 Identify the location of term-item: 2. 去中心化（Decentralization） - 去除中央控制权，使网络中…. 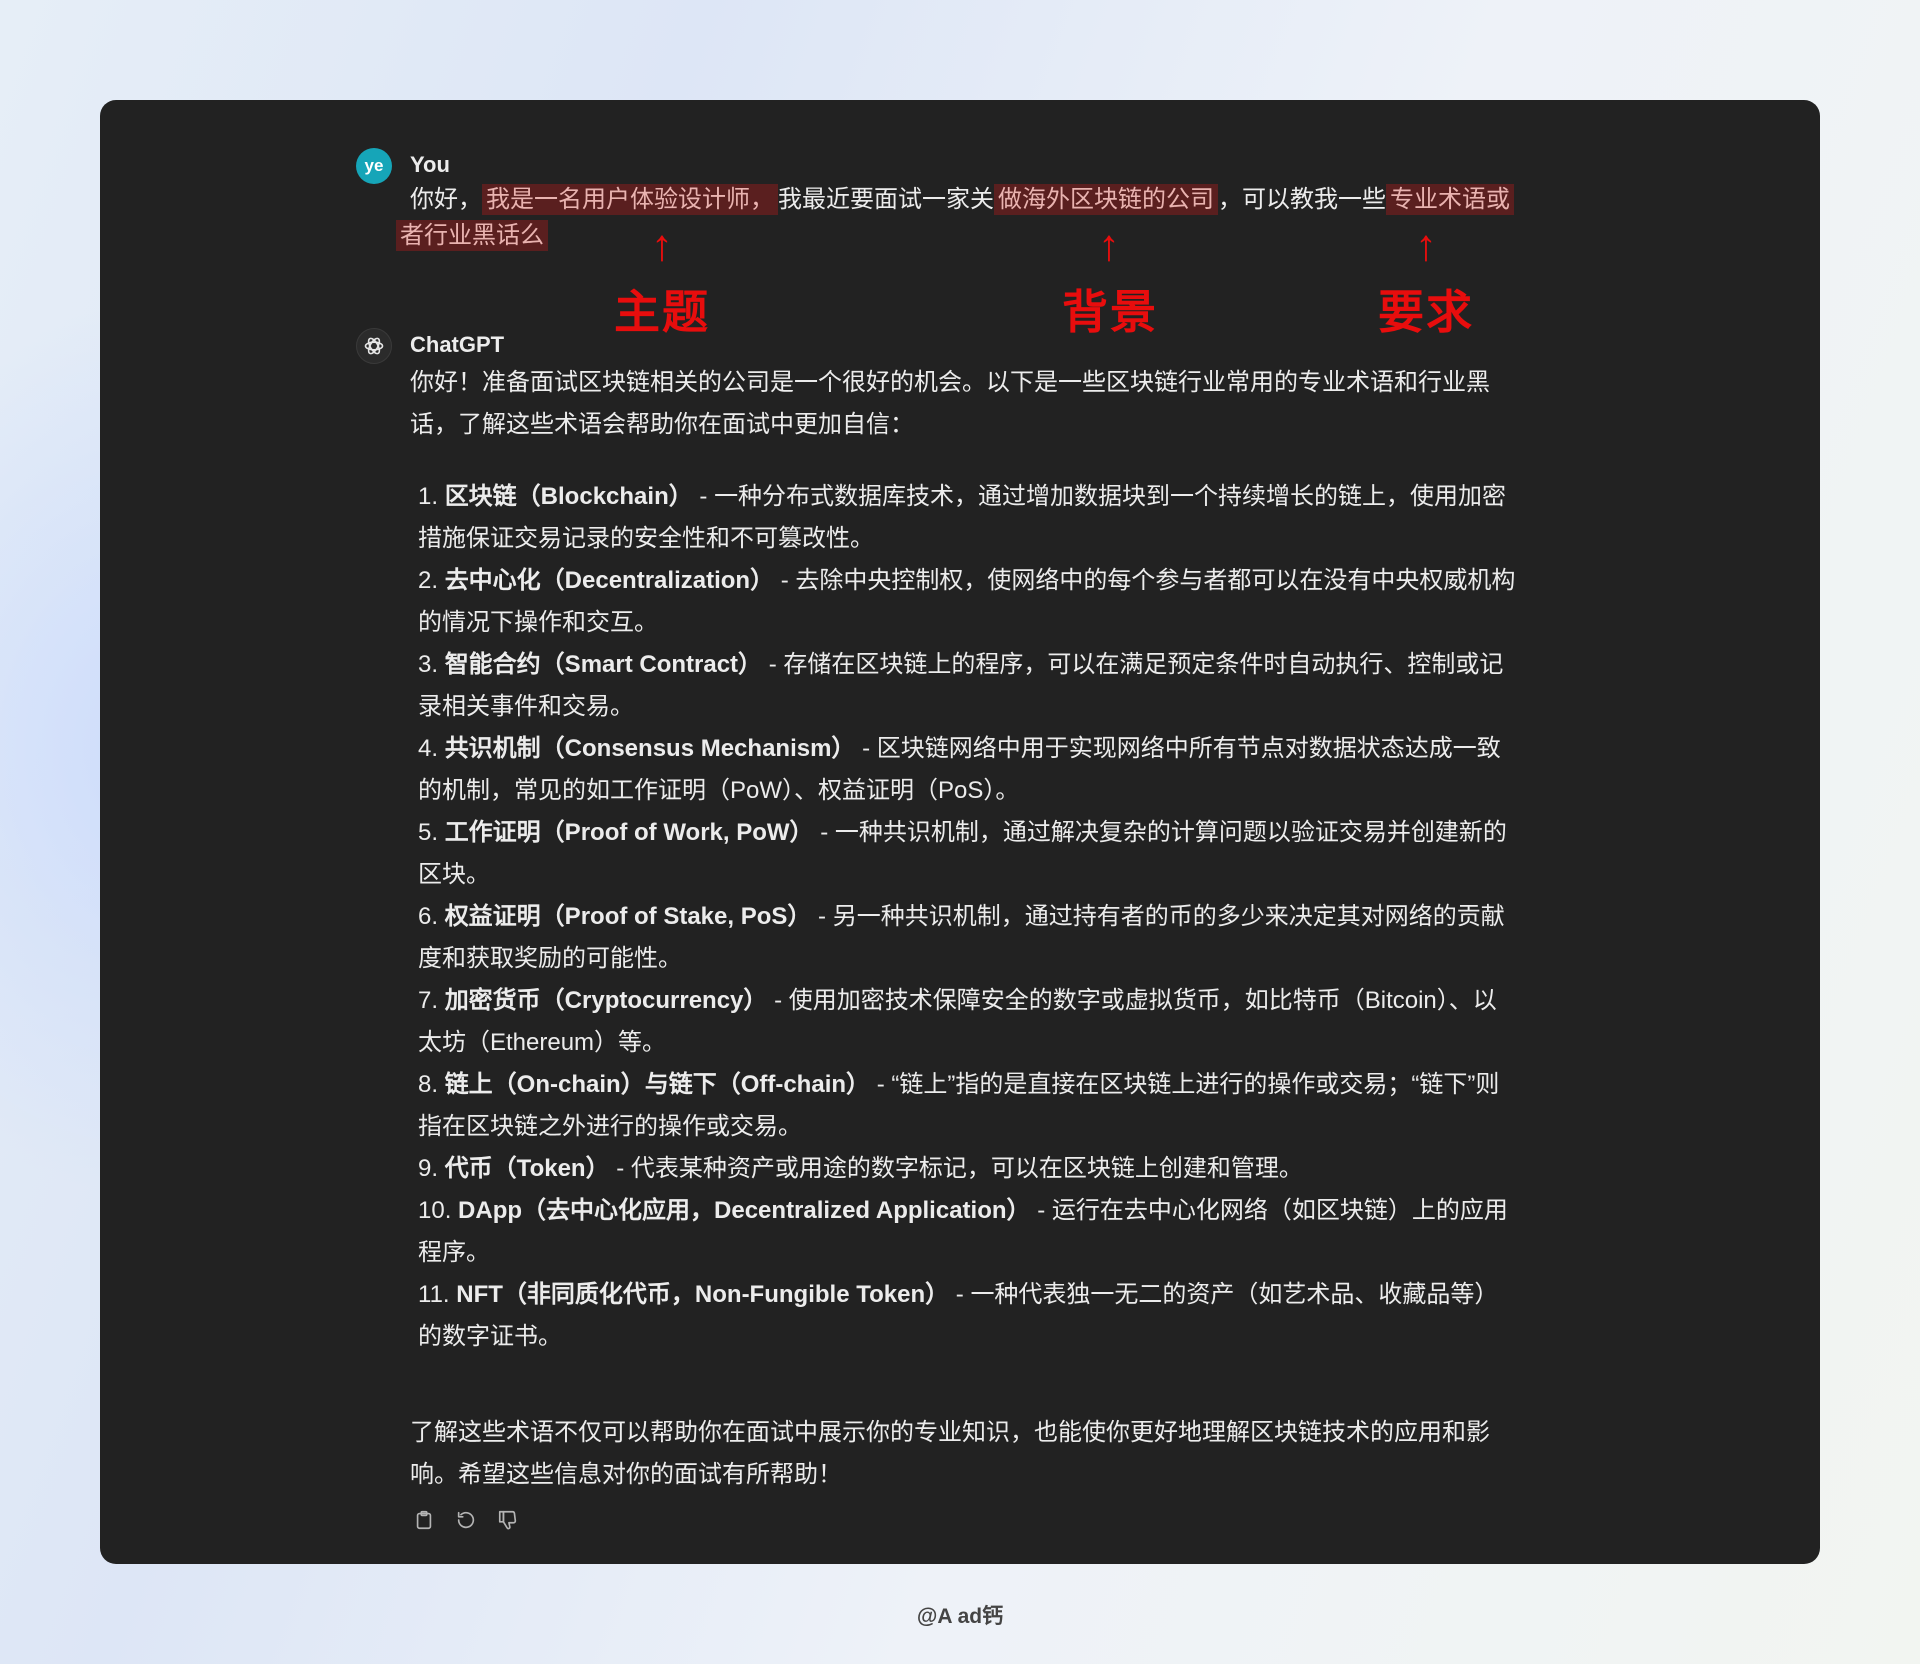
(968, 602).